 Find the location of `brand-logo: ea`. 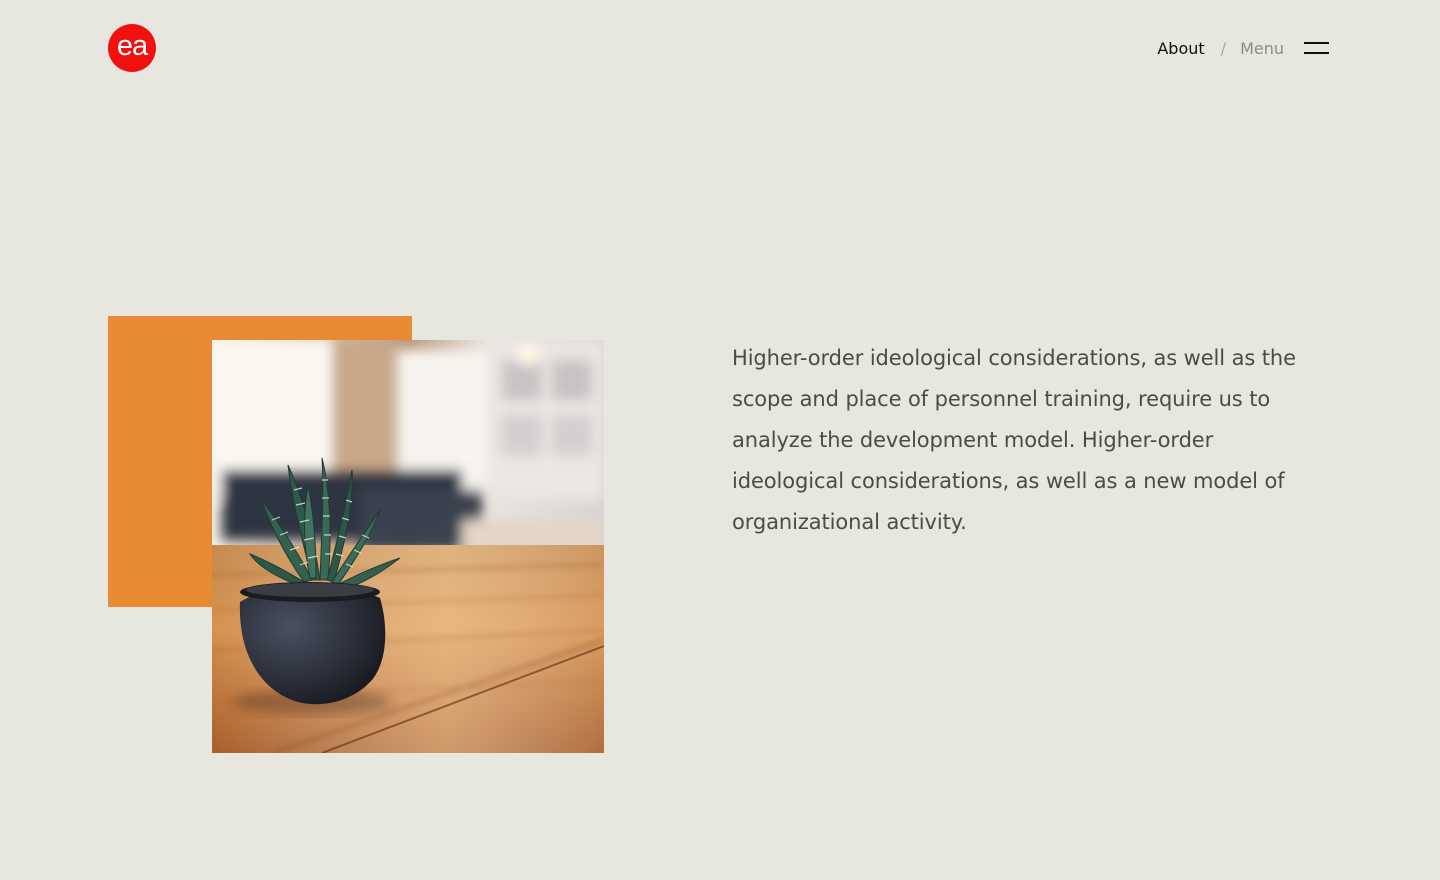

brand-logo: ea is located at coordinates (132, 48).